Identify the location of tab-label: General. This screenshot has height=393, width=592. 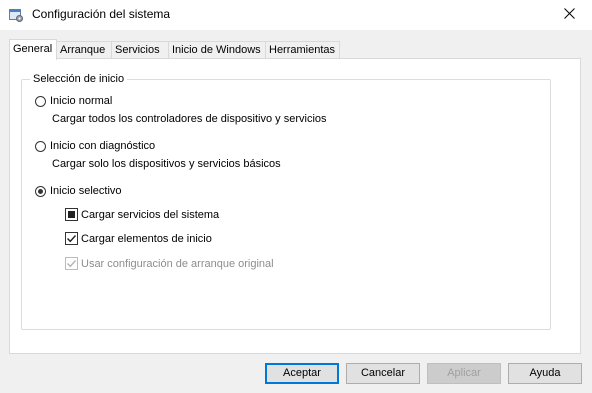
(33, 49).